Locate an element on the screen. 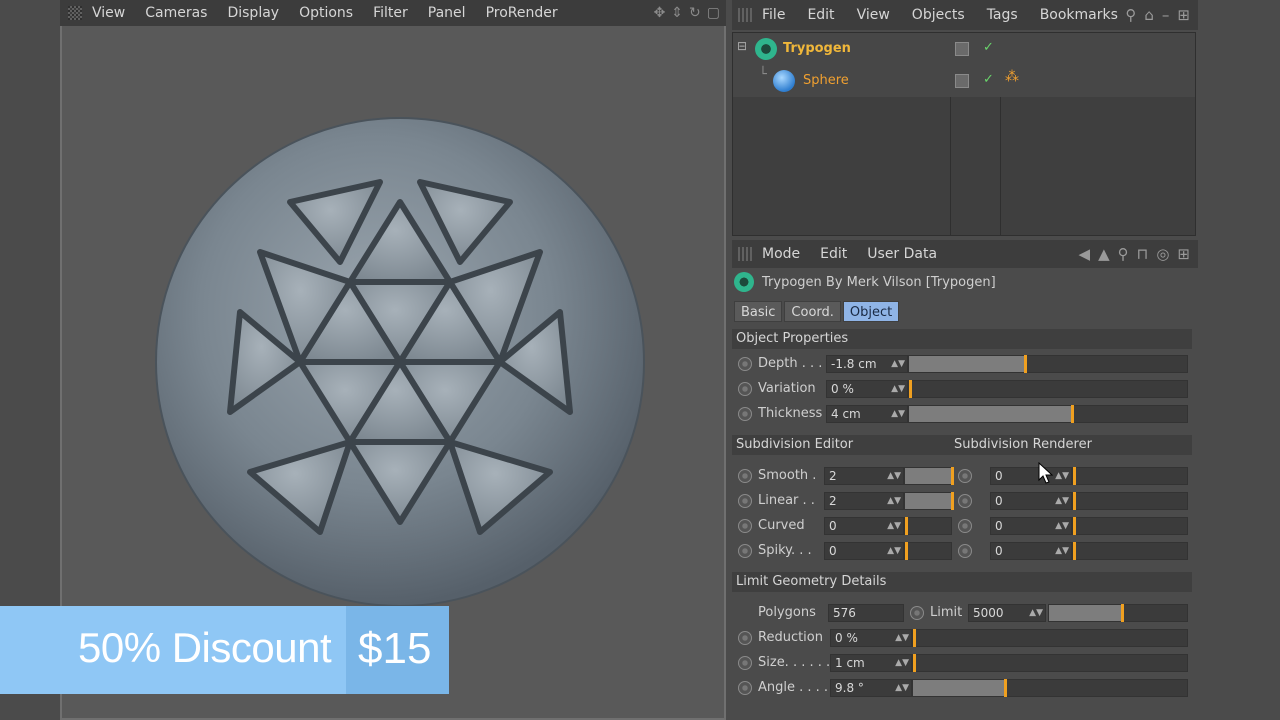 The image size is (1280, 720). target-icon: ◎ is located at coordinates (1162, 254).